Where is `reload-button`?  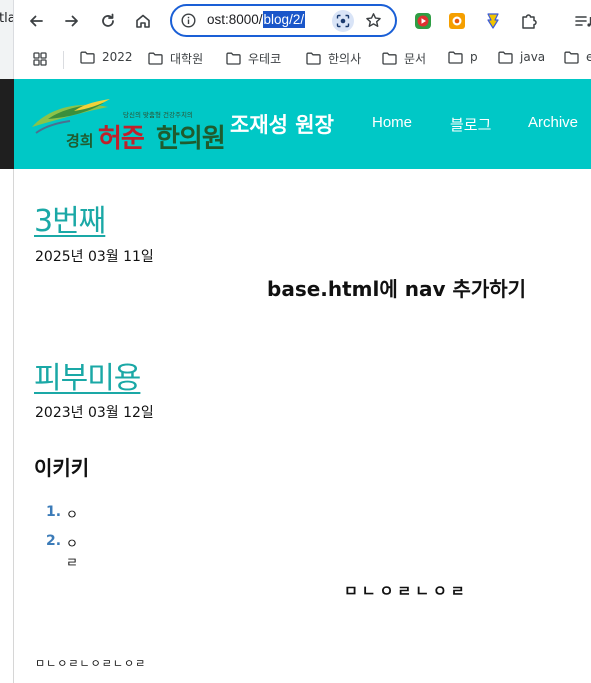
reload-button is located at coordinates (108, 21).